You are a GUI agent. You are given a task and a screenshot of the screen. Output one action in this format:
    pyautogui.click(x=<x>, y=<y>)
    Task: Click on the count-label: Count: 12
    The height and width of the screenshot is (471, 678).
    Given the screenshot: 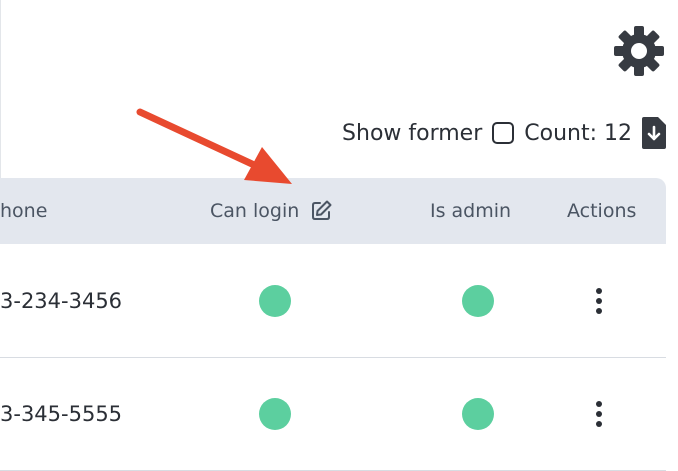 What is the action you would take?
    pyautogui.click(x=578, y=133)
    